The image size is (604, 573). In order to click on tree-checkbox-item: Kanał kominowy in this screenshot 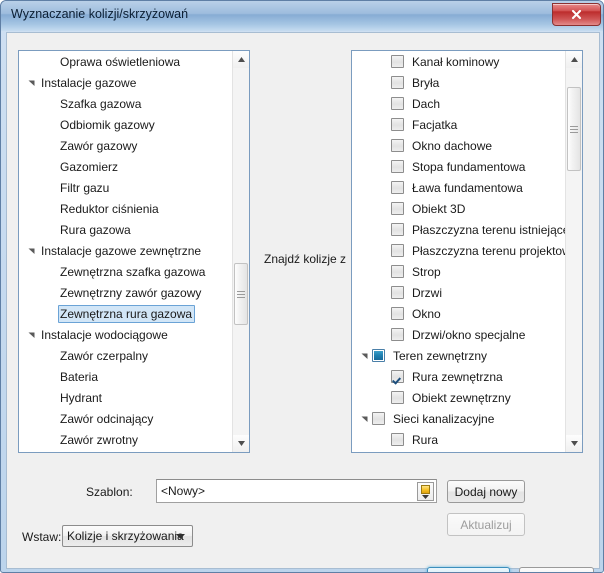, I will do `click(458, 61)`.